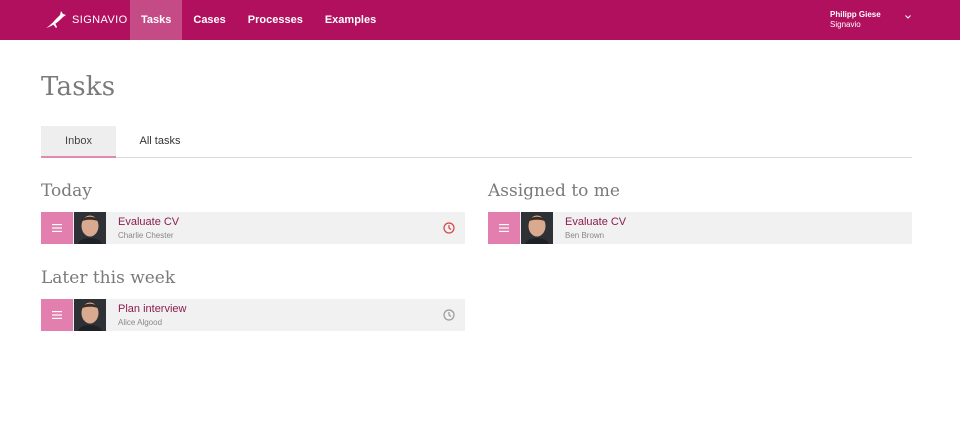 The image size is (960, 441). I want to click on section-title-today: Today, so click(66, 191).